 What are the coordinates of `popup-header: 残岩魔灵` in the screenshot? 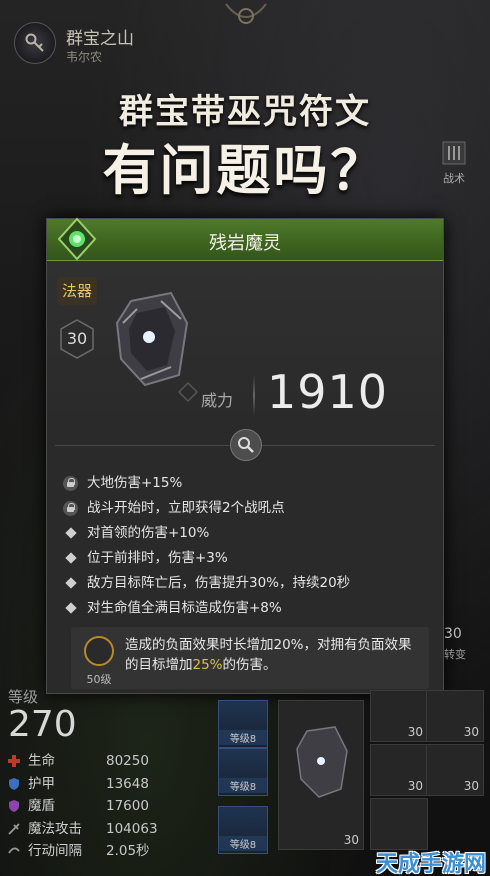 It's located at (245, 239).